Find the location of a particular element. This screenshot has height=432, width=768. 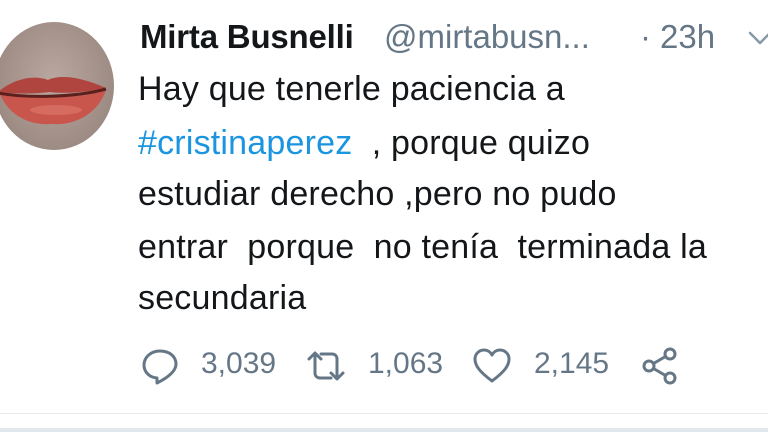

like-count: 2,145 is located at coordinates (572, 363).